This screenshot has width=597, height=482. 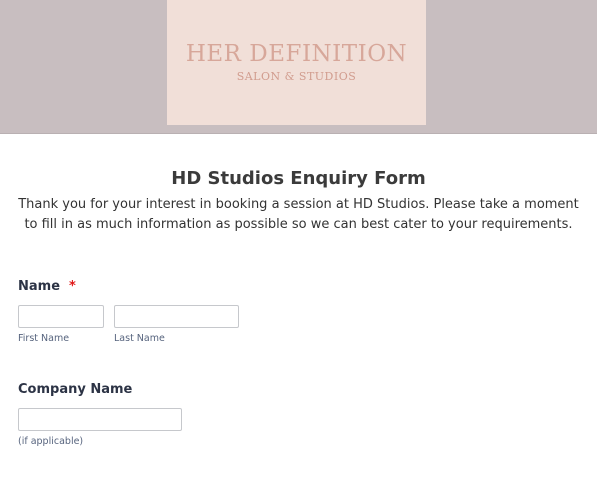 What do you see at coordinates (61, 316) in the screenshot?
I see `first-name-input` at bounding box center [61, 316].